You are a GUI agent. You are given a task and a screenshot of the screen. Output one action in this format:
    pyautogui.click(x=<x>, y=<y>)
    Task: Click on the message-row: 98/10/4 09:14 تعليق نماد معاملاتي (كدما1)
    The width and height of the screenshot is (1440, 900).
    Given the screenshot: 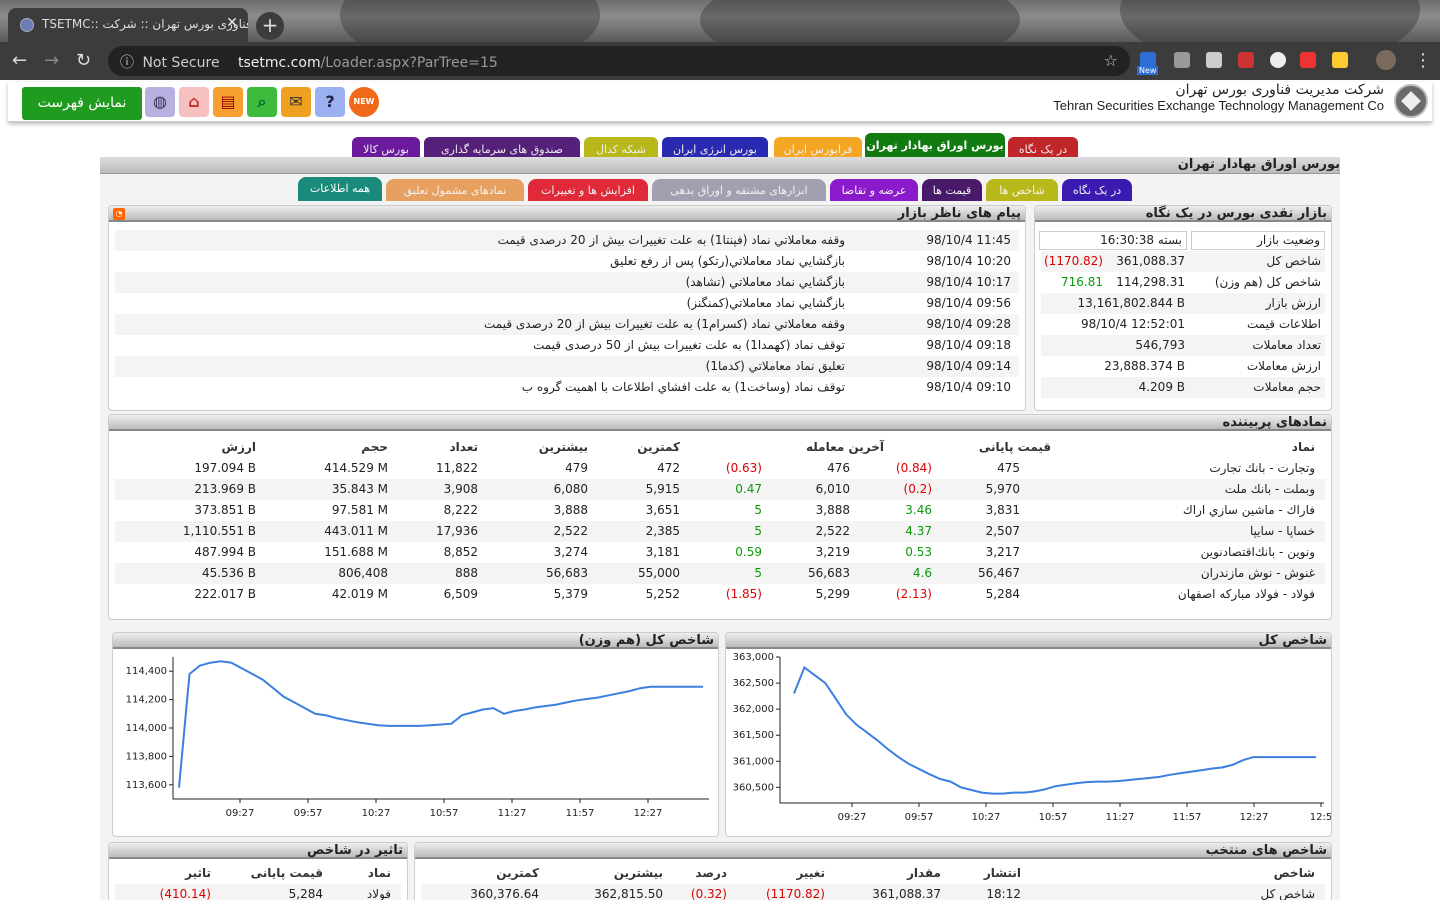 What is the action you would take?
    pyautogui.click(x=567, y=366)
    